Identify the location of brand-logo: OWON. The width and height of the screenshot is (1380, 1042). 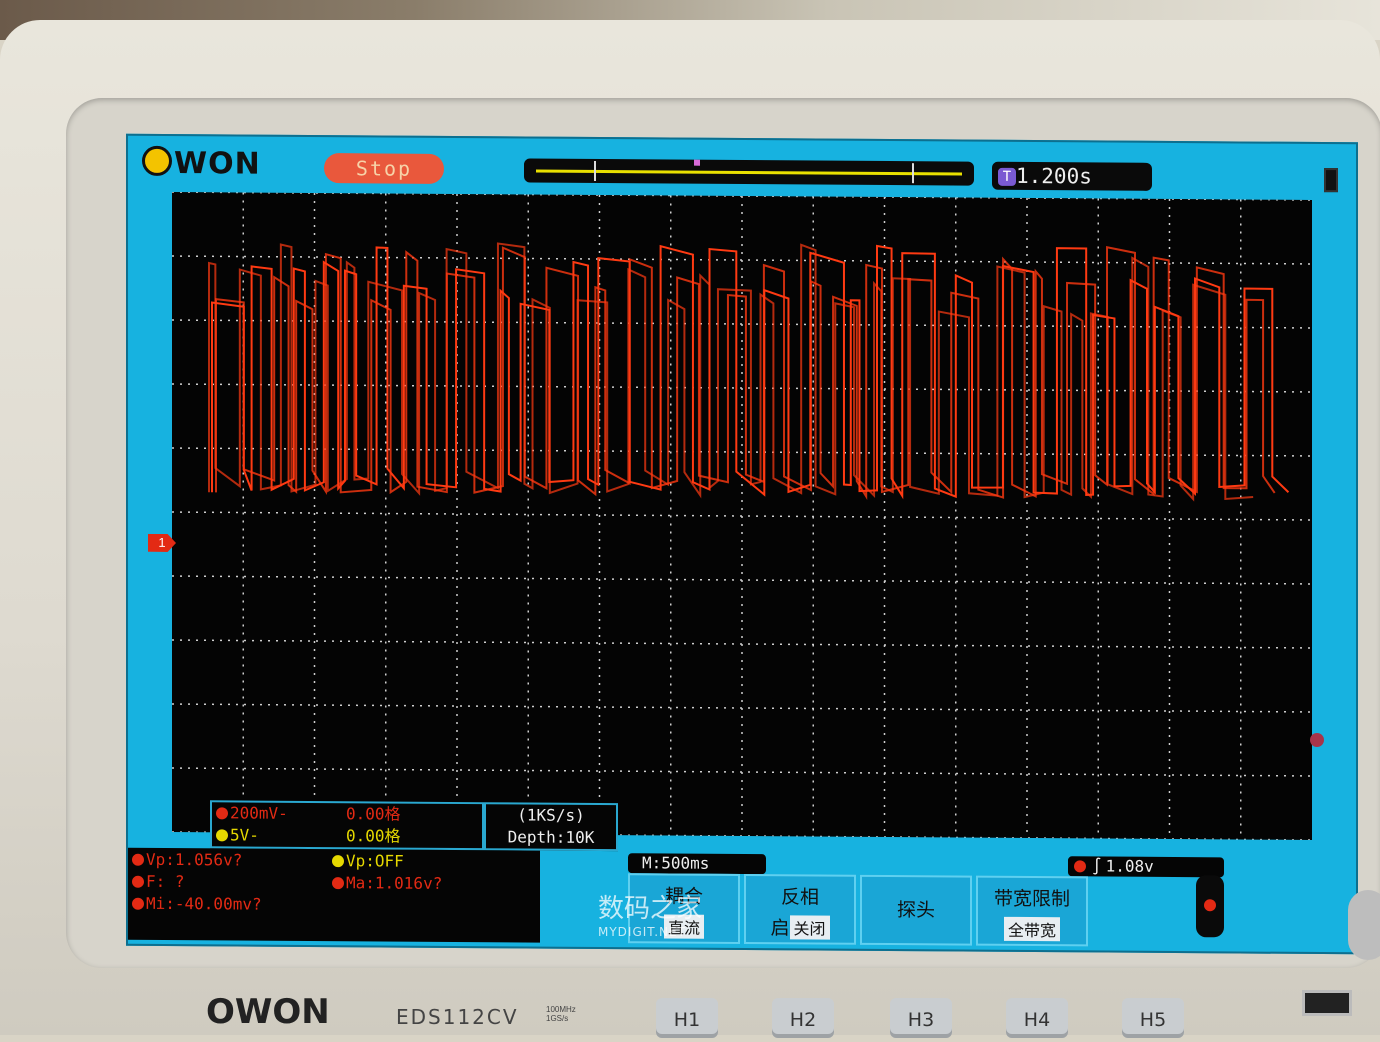
(268, 1012).